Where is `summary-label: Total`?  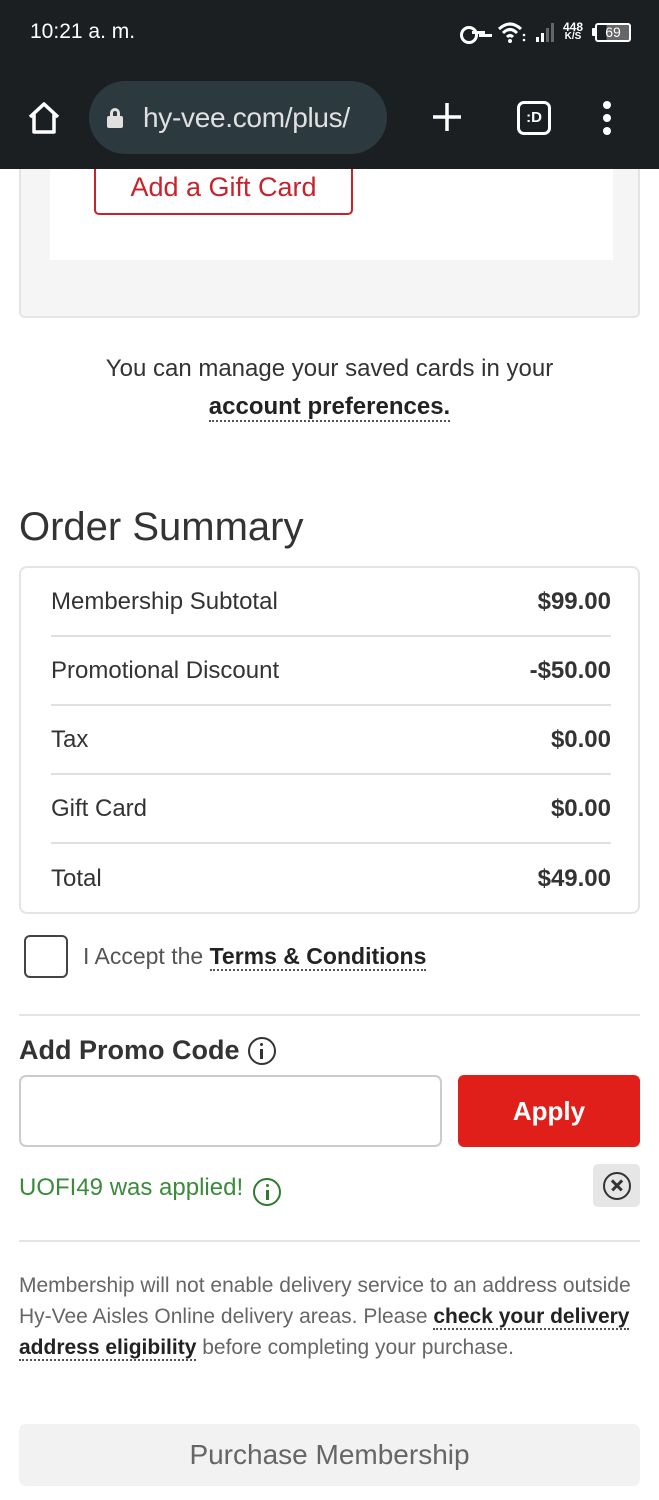 summary-label: Total is located at coordinates (76, 878).